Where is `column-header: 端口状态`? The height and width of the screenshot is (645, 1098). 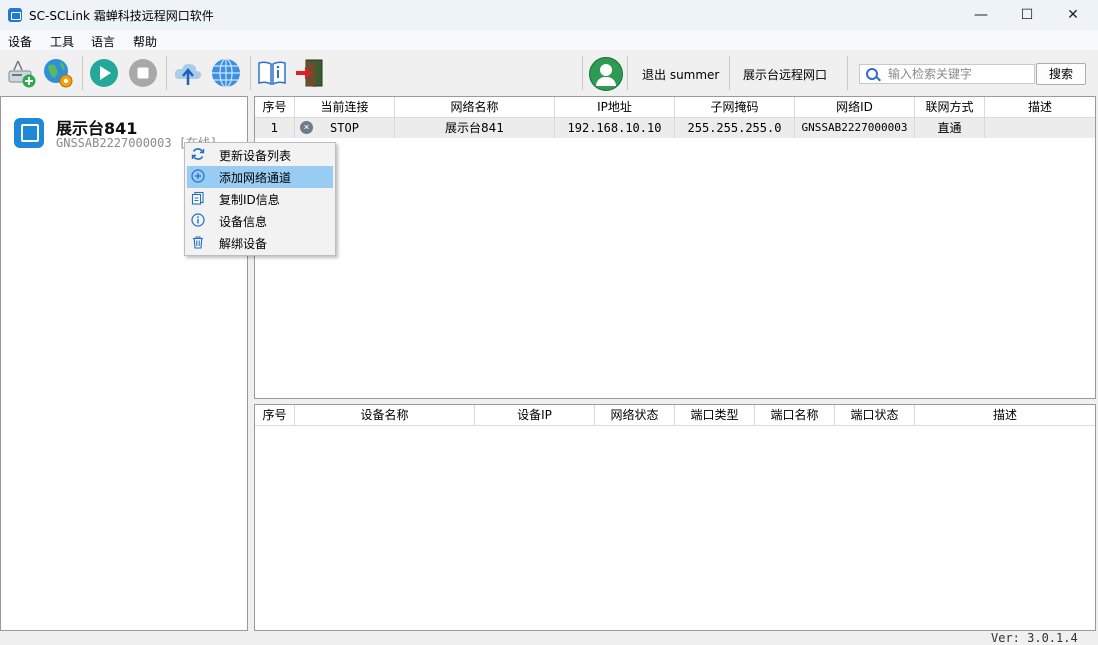 column-header: 端口状态 is located at coordinates (875, 415).